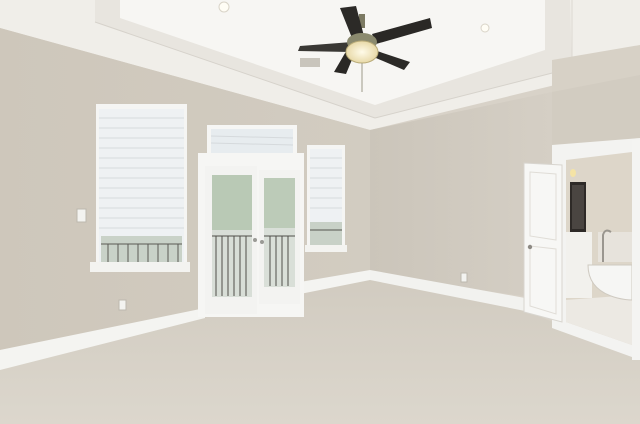  I want to click on bathroom-doorway, so click(596, 249).